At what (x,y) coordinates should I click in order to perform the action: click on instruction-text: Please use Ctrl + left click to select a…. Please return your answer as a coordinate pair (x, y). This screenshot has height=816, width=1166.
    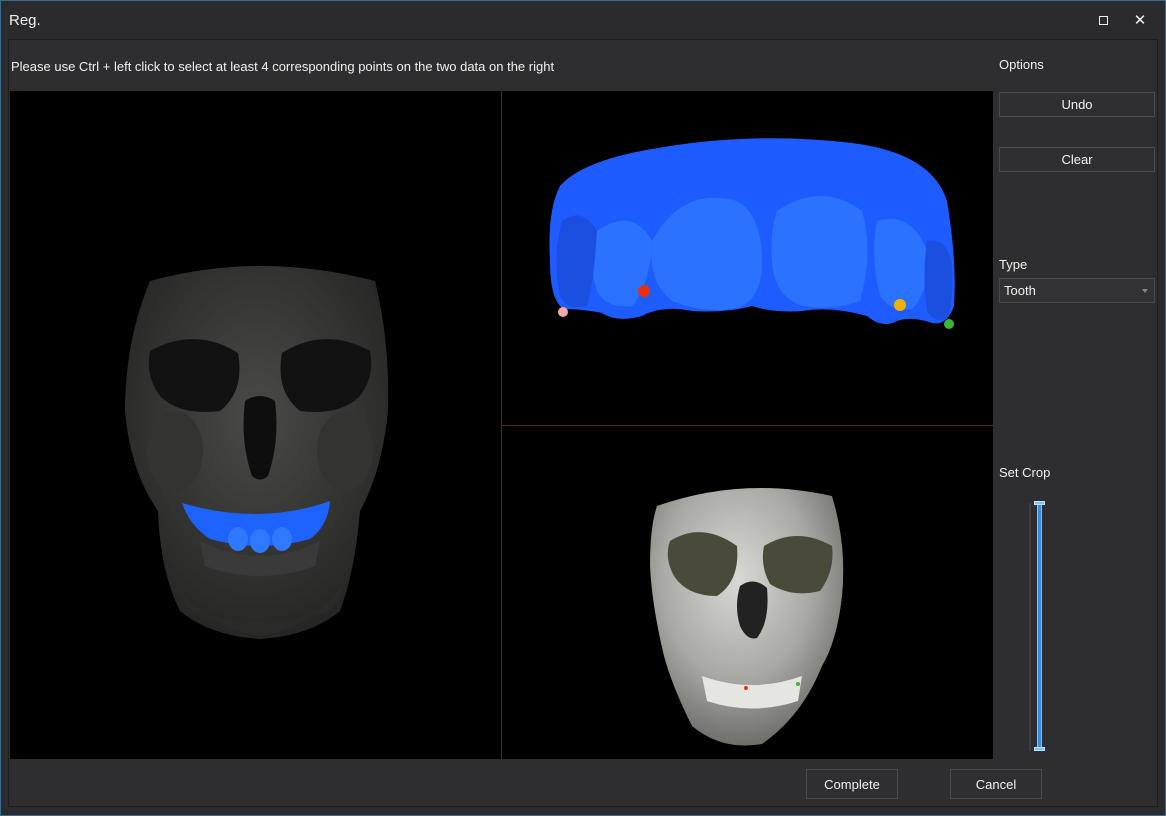
    Looking at the image, I should click on (283, 66).